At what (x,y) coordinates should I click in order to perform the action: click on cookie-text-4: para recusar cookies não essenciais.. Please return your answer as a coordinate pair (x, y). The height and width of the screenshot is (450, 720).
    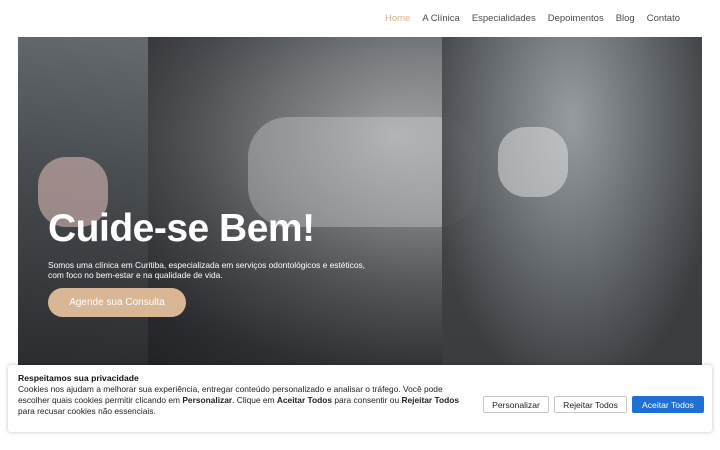
    Looking at the image, I should click on (87, 411).